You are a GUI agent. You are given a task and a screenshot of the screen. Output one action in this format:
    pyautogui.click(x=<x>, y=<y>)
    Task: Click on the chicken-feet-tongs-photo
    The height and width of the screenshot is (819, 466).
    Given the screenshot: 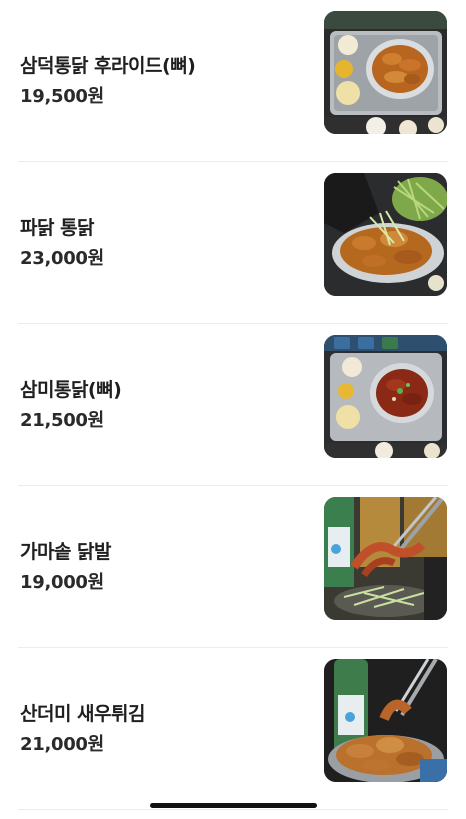 What is the action you would take?
    pyautogui.click(x=385, y=558)
    